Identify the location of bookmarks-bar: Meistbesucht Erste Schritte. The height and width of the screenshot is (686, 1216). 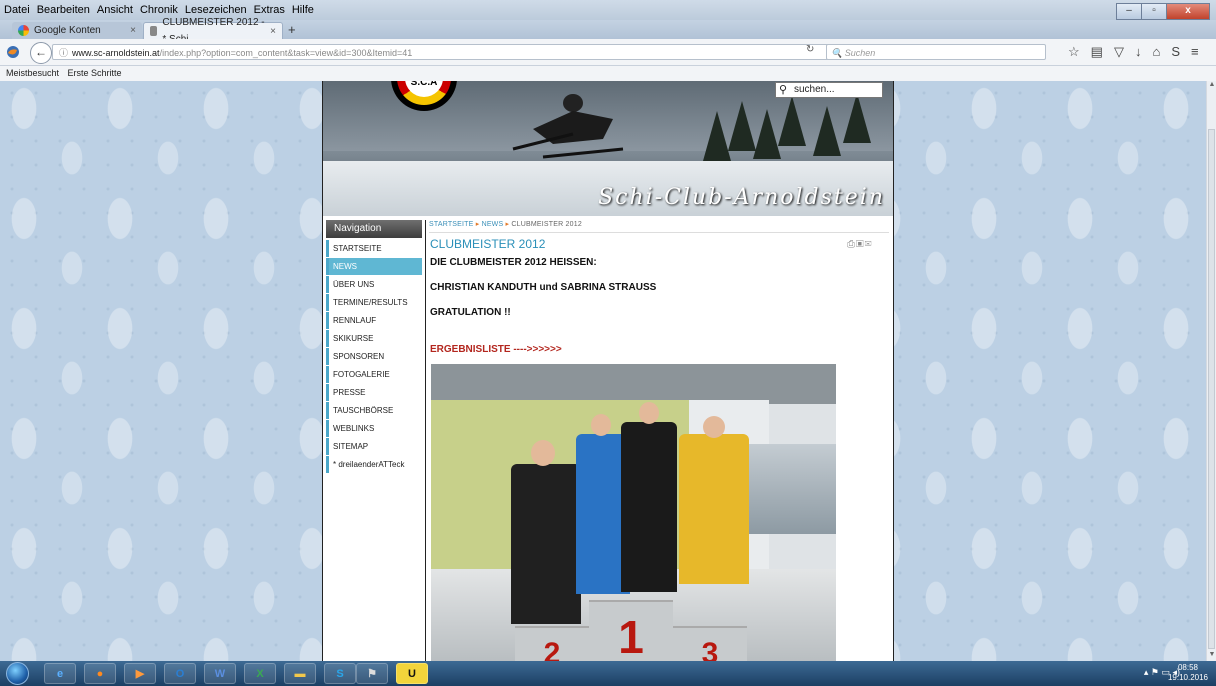
(608, 73).